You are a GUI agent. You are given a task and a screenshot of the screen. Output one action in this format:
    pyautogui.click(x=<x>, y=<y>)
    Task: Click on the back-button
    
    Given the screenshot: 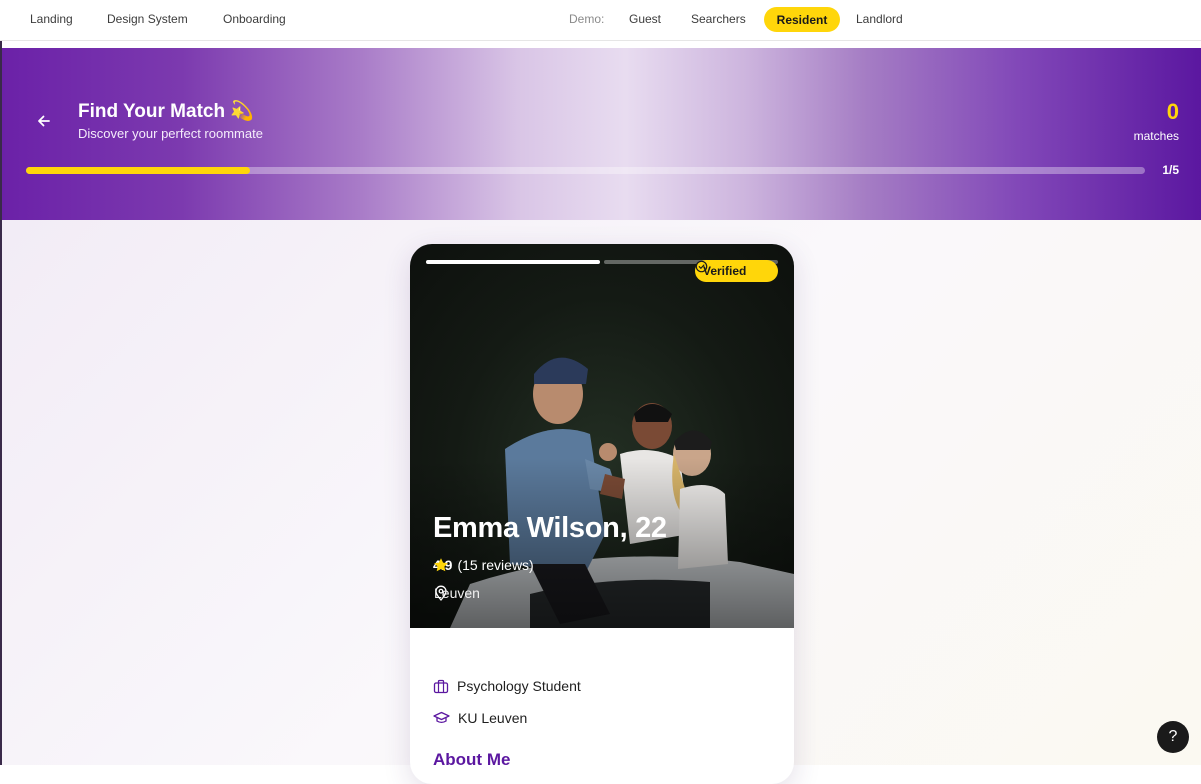 What is the action you would take?
    pyautogui.click(x=44, y=121)
    